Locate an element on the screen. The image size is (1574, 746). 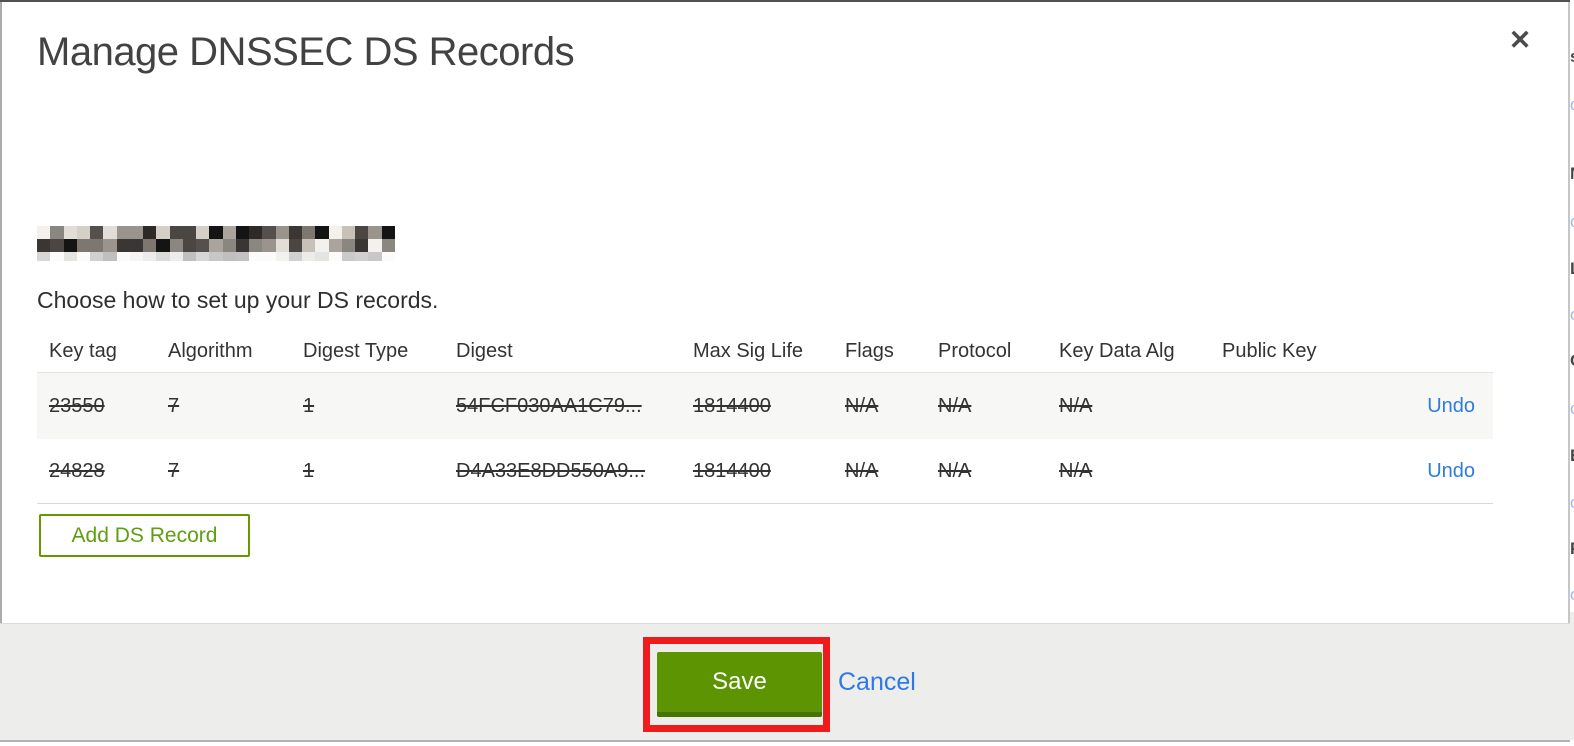
instruction-text: Choose how to set up your DS records. is located at coordinates (238, 300).